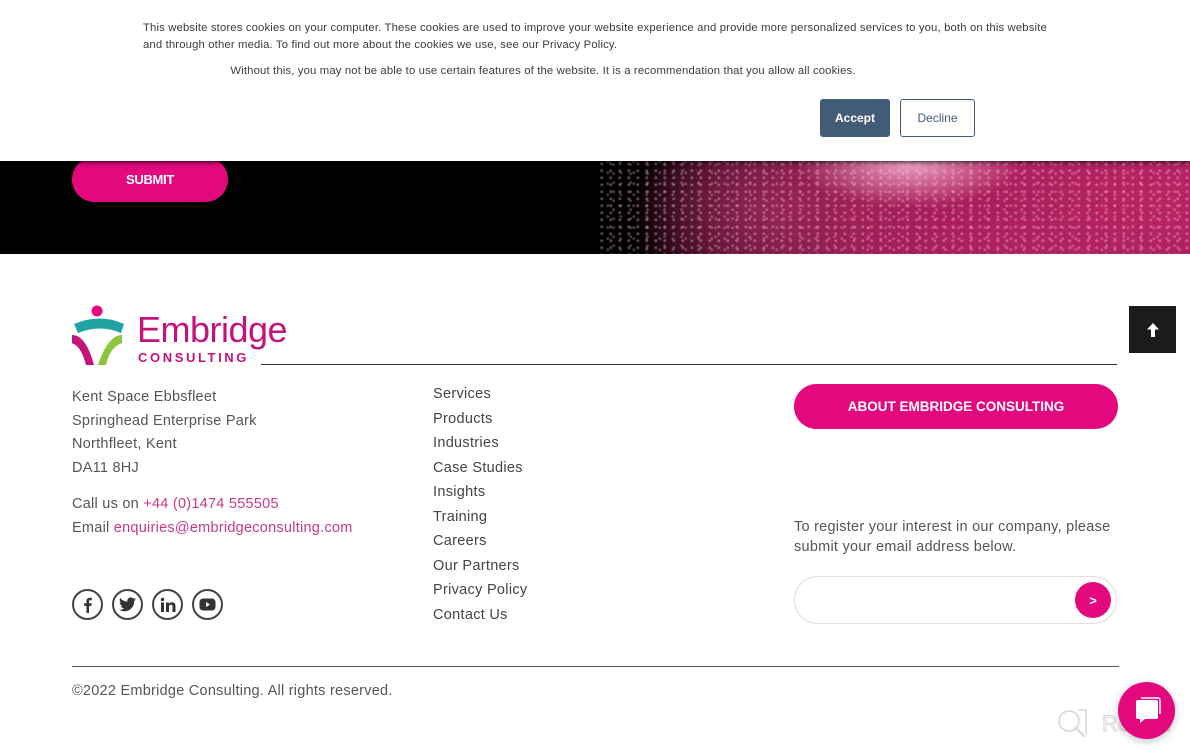 The height and width of the screenshot is (753, 1190). Describe the element at coordinates (480, 492) in the screenshot. I see `footer-nav-insights: Insights` at that location.